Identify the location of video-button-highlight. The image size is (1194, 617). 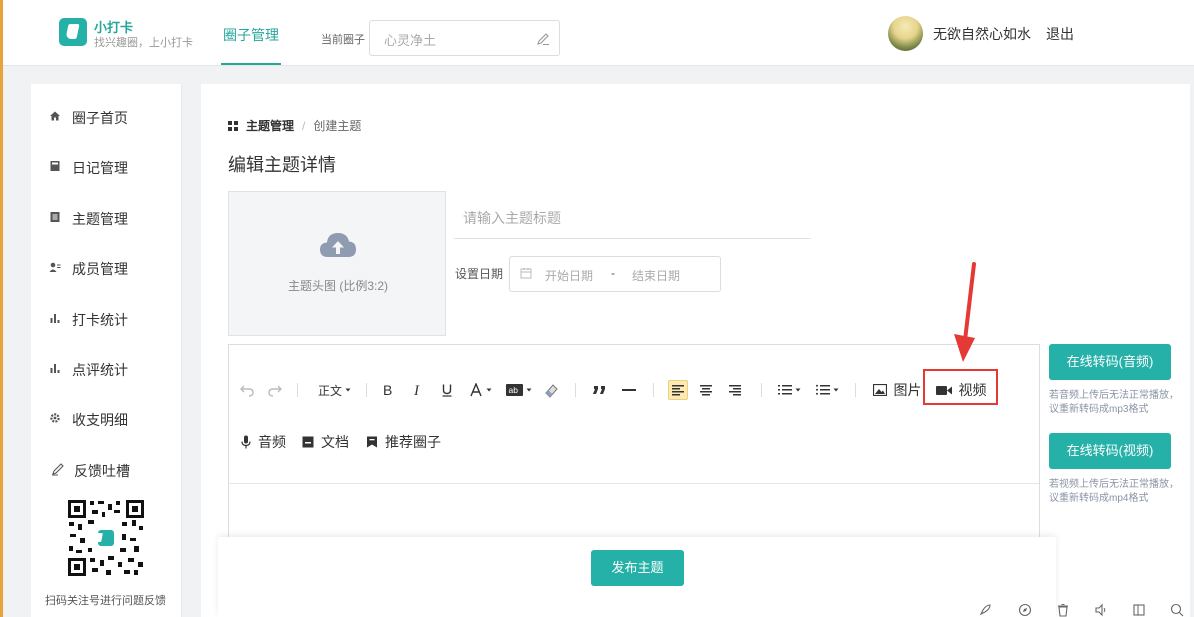
(960, 387).